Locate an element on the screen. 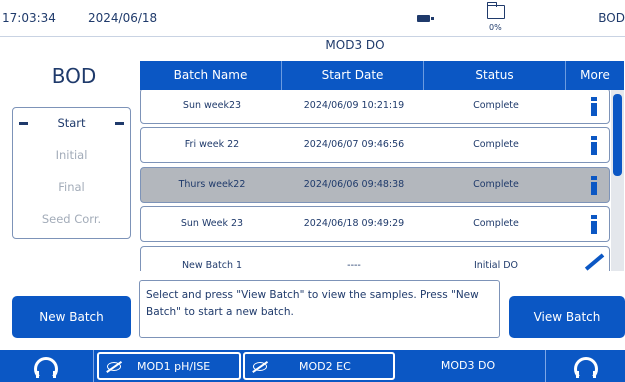 This screenshot has height=382, width=625. prev-module-button is located at coordinates (46, 366).